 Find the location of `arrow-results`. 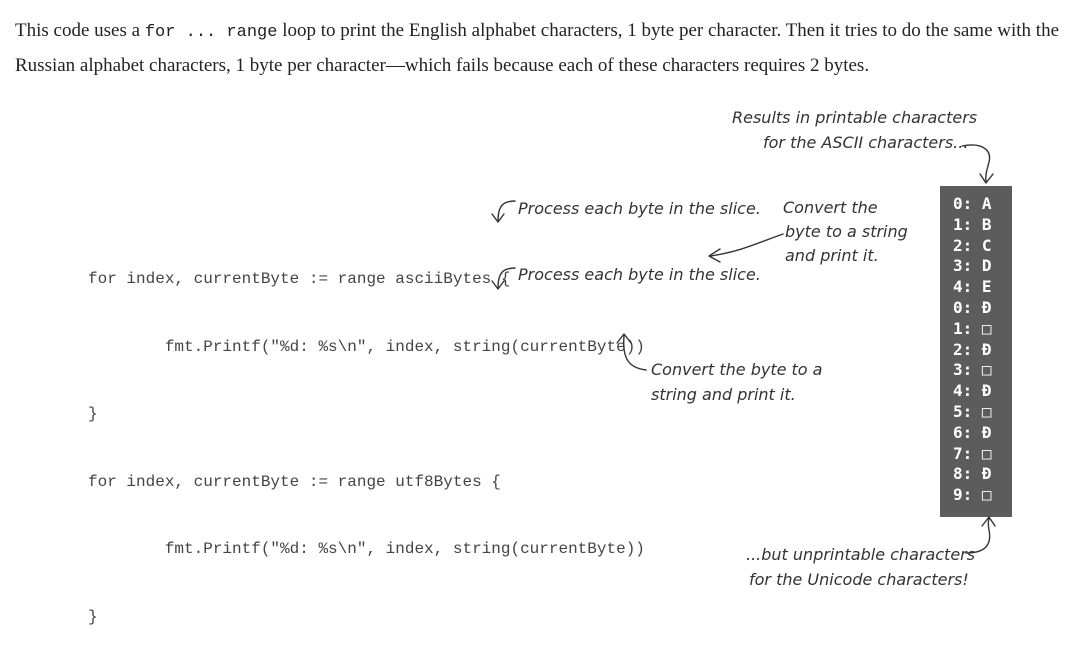

arrow-results is located at coordinates (976, 163).